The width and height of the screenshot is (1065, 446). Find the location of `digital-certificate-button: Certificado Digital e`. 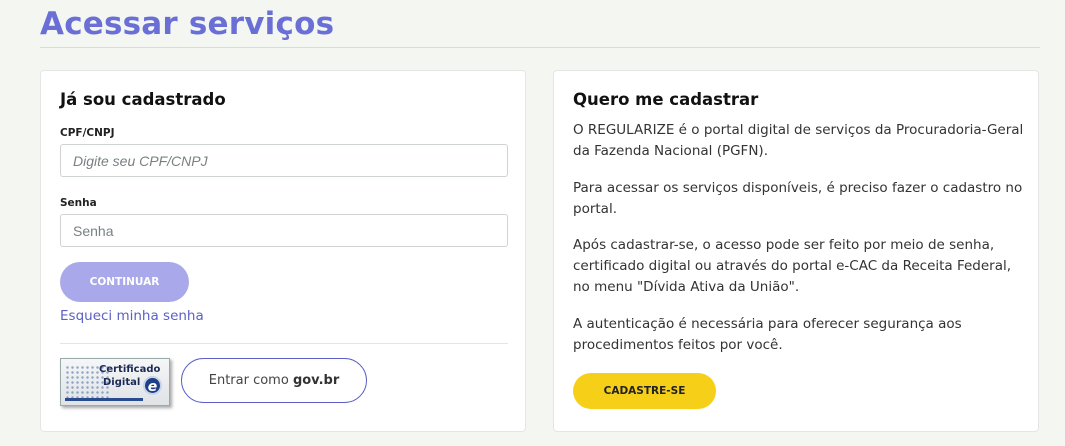

digital-certificate-button: Certificado Digital e is located at coordinates (115, 382).